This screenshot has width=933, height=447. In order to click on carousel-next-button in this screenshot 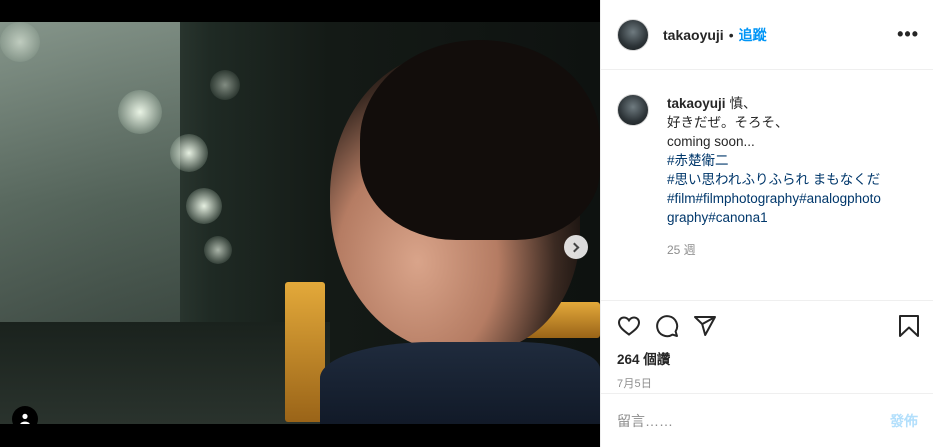, I will do `click(576, 247)`.